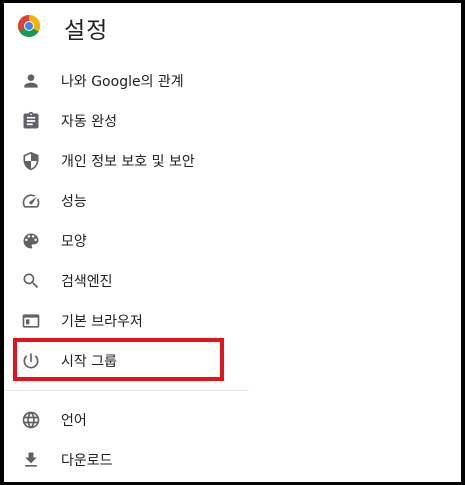 The image size is (465, 485). I want to click on speedometer-icon, so click(31, 201).